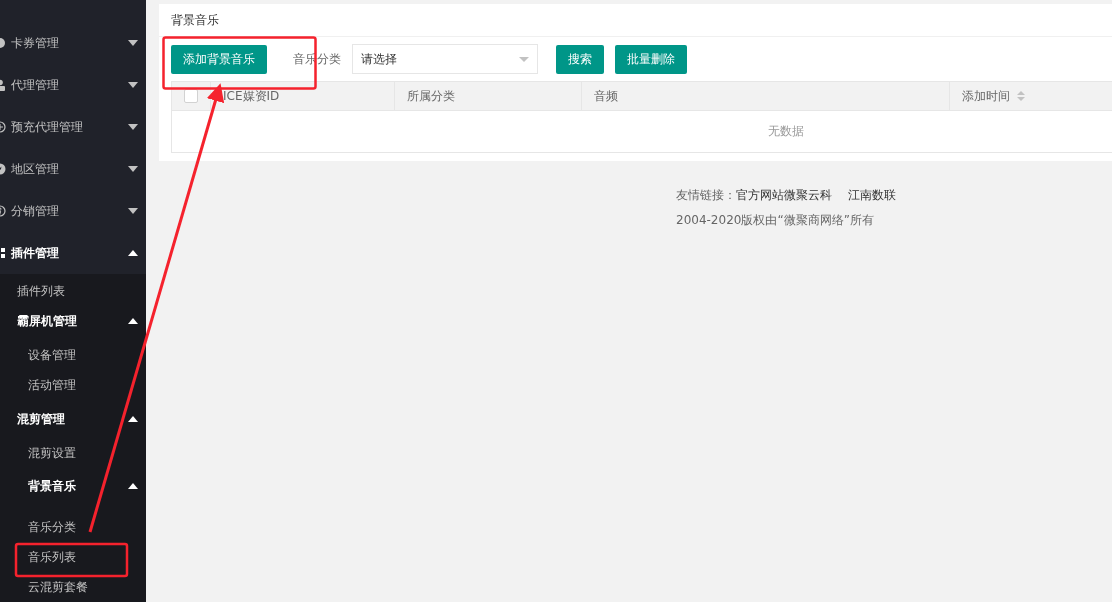 The width and height of the screenshot is (1112, 602). What do you see at coordinates (35, 43) in the screenshot?
I see `menu-item: 卡券管理` at bounding box center [35, 43].